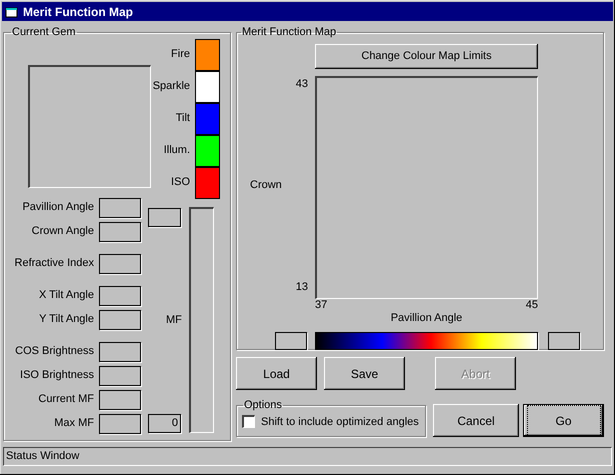 This screenshot has height=475, width=615. I want to click on field-label: Crown Angle, so click(62, 232).